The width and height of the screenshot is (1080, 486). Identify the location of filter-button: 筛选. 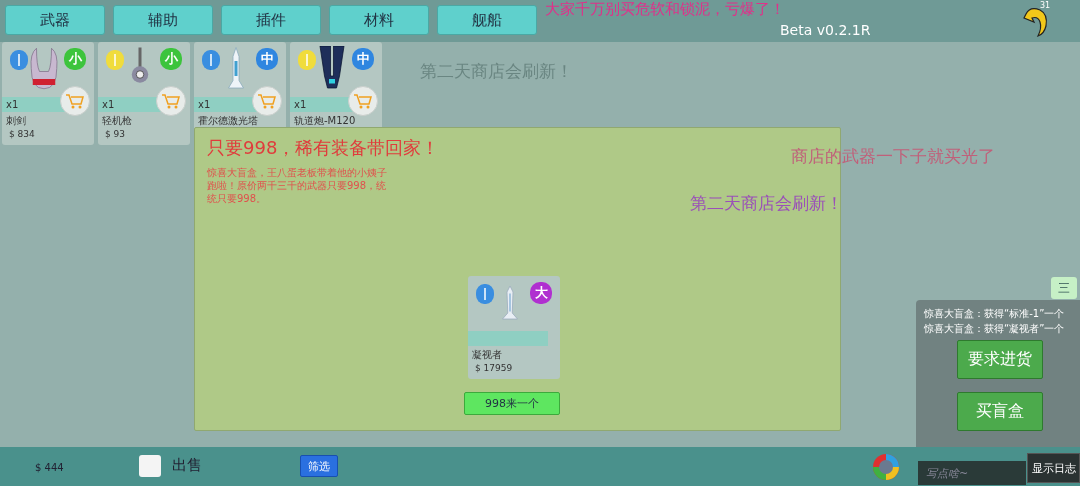
(319, 466).